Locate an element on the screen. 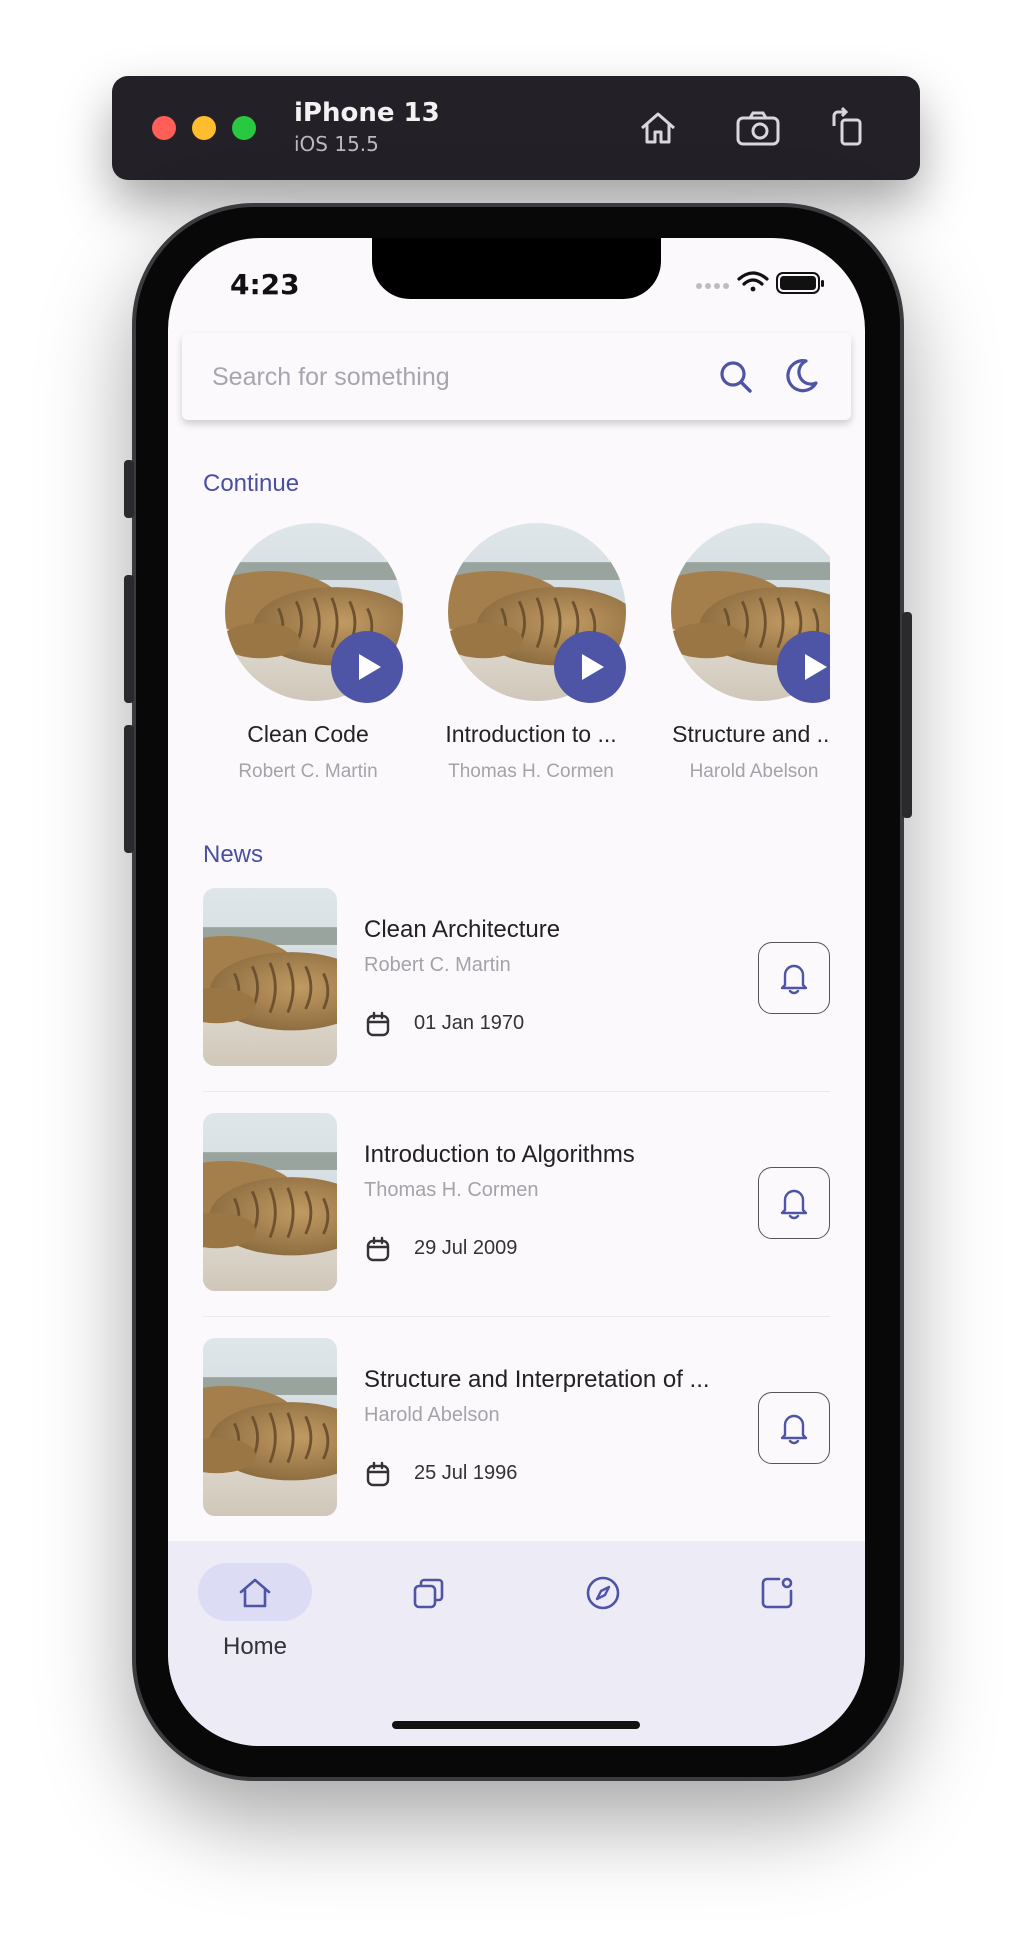 Image resolution: width=1032 pixels, height=1934 pixels. dark-mode-moon-icon is located at coordinates (801, 376).